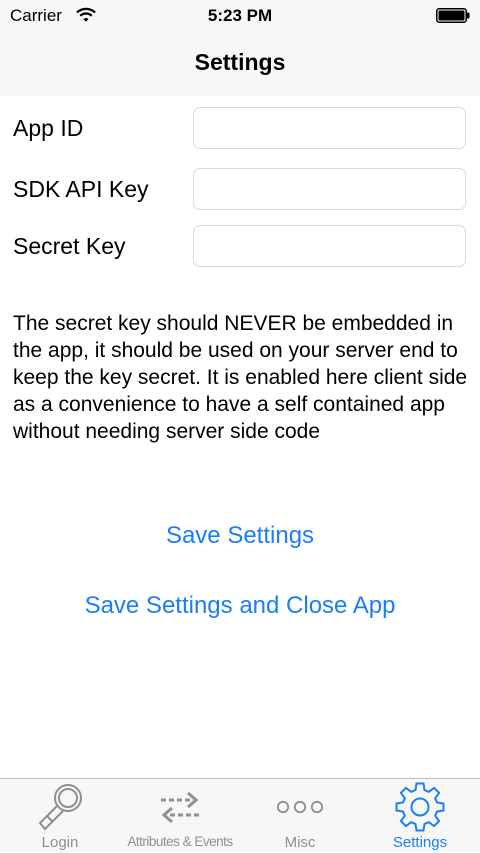 The width and height of the screenshot is (480, 853). I want to click on key-icon, so click(60, 807).